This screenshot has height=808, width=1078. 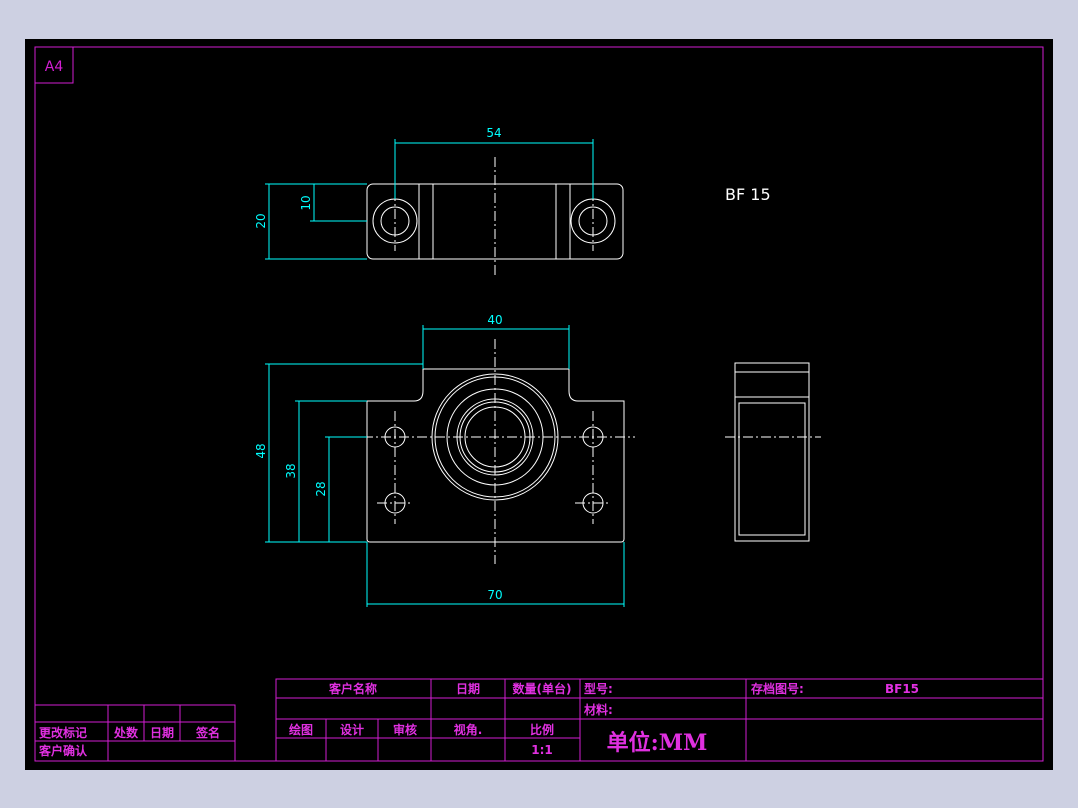 What do you see at coordinates (306, 202) in the screenshot?
I see `dim-top-hole-offset: 10` at bounding box center [306, 202].